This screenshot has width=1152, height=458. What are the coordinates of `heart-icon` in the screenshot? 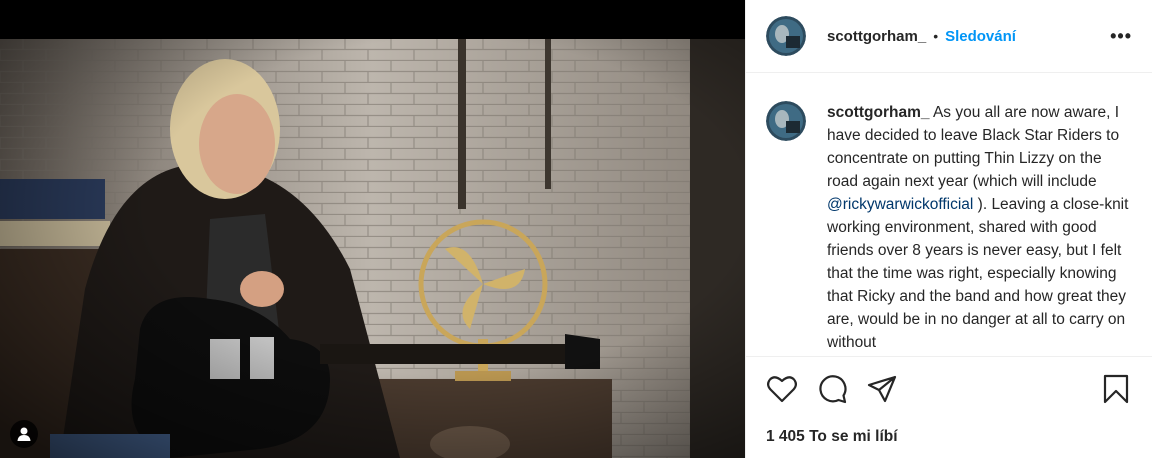 It's located at (782, 388).